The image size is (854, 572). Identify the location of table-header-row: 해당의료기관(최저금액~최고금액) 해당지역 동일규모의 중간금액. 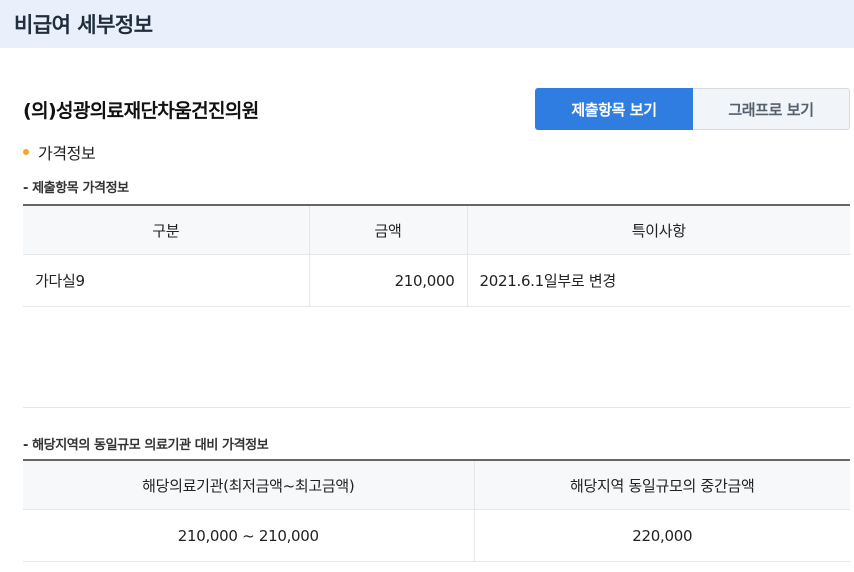
(436, 485).